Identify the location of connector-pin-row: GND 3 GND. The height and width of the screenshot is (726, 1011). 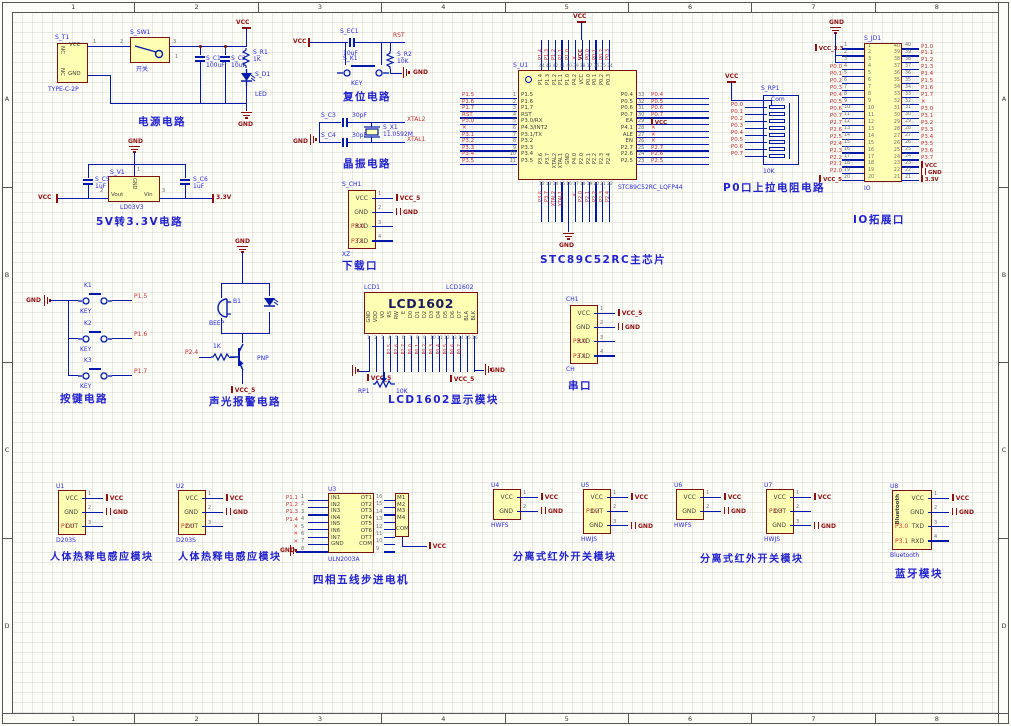
(816, 526).